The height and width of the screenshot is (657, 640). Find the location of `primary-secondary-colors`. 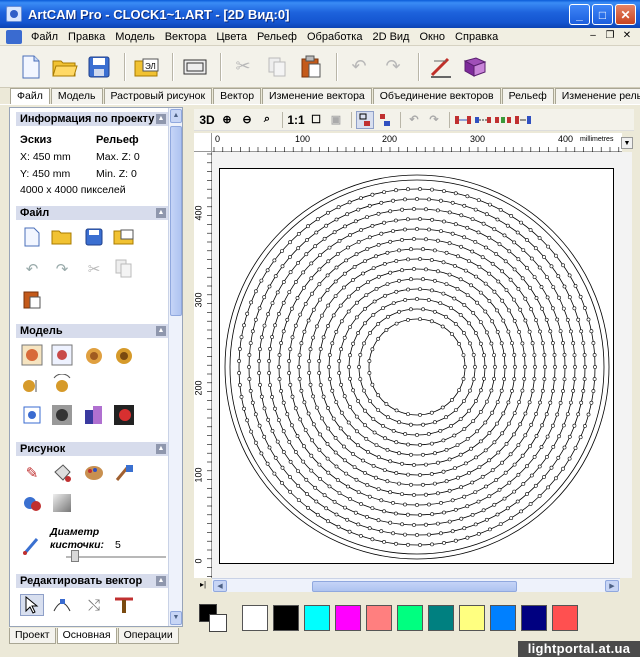

primary-secondary-colors is located at coordinates (214, 619).